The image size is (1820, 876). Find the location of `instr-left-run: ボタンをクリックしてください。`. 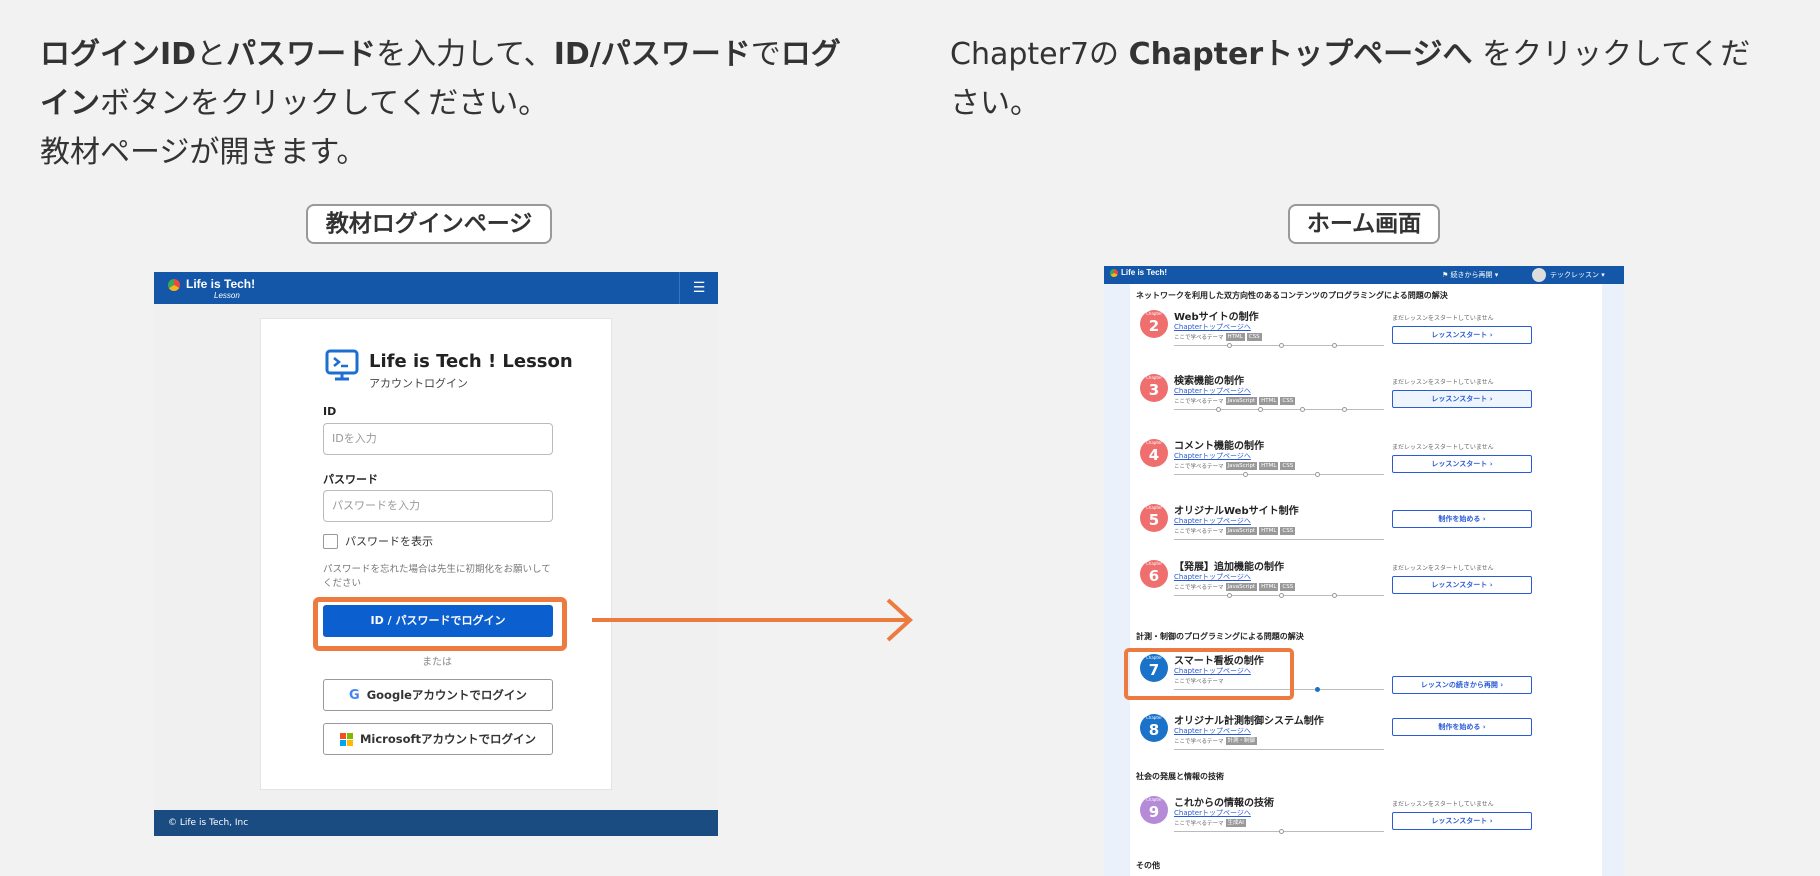

instr-left-run: ボタンをクリックしてください。 is located at coordinates (324, 103).